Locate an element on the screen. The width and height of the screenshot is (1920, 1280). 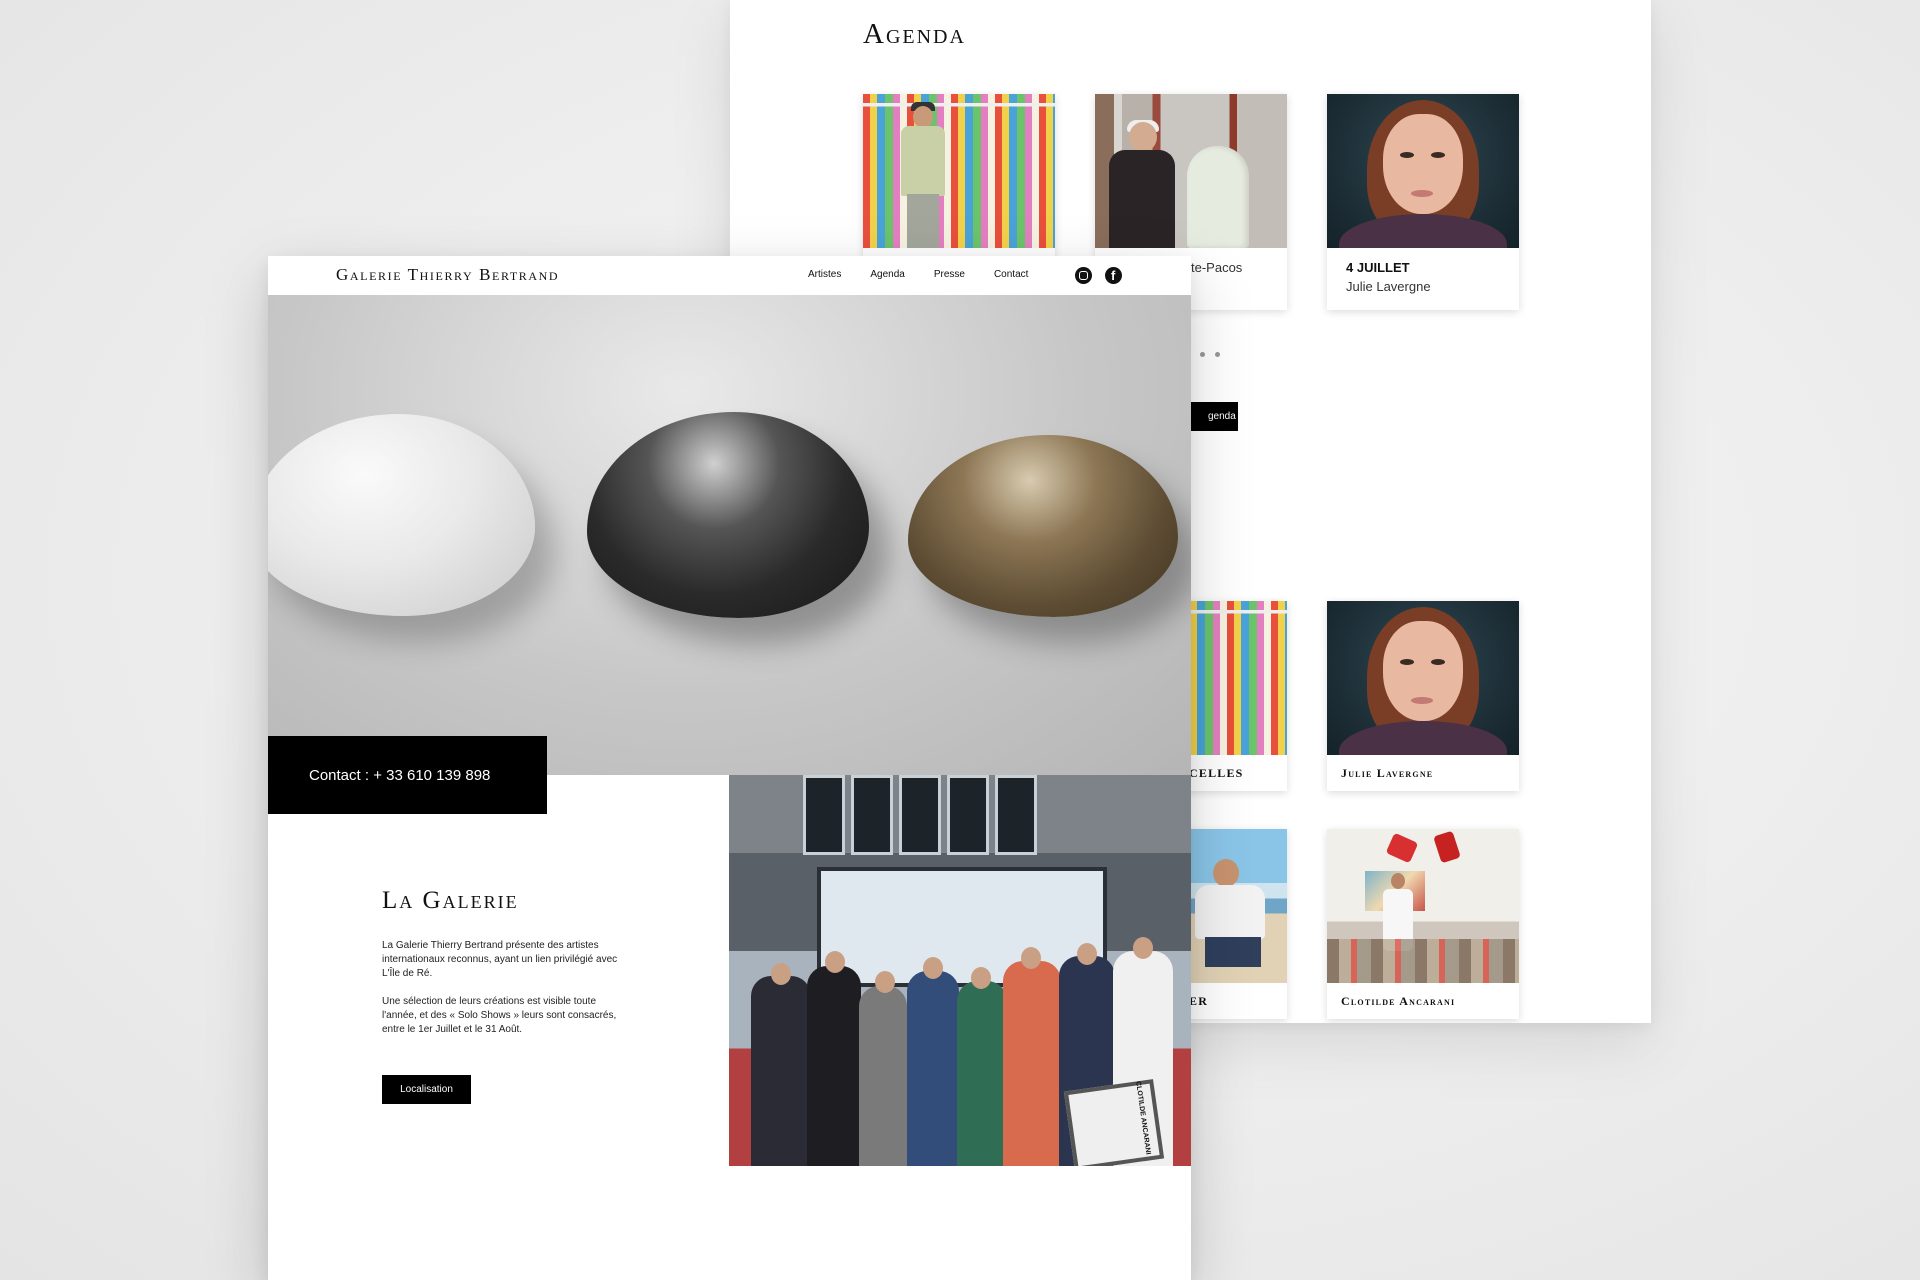
agenda-card-3: 4 JUILLET Julie Lavergne is located at coordinates (1423, 202).